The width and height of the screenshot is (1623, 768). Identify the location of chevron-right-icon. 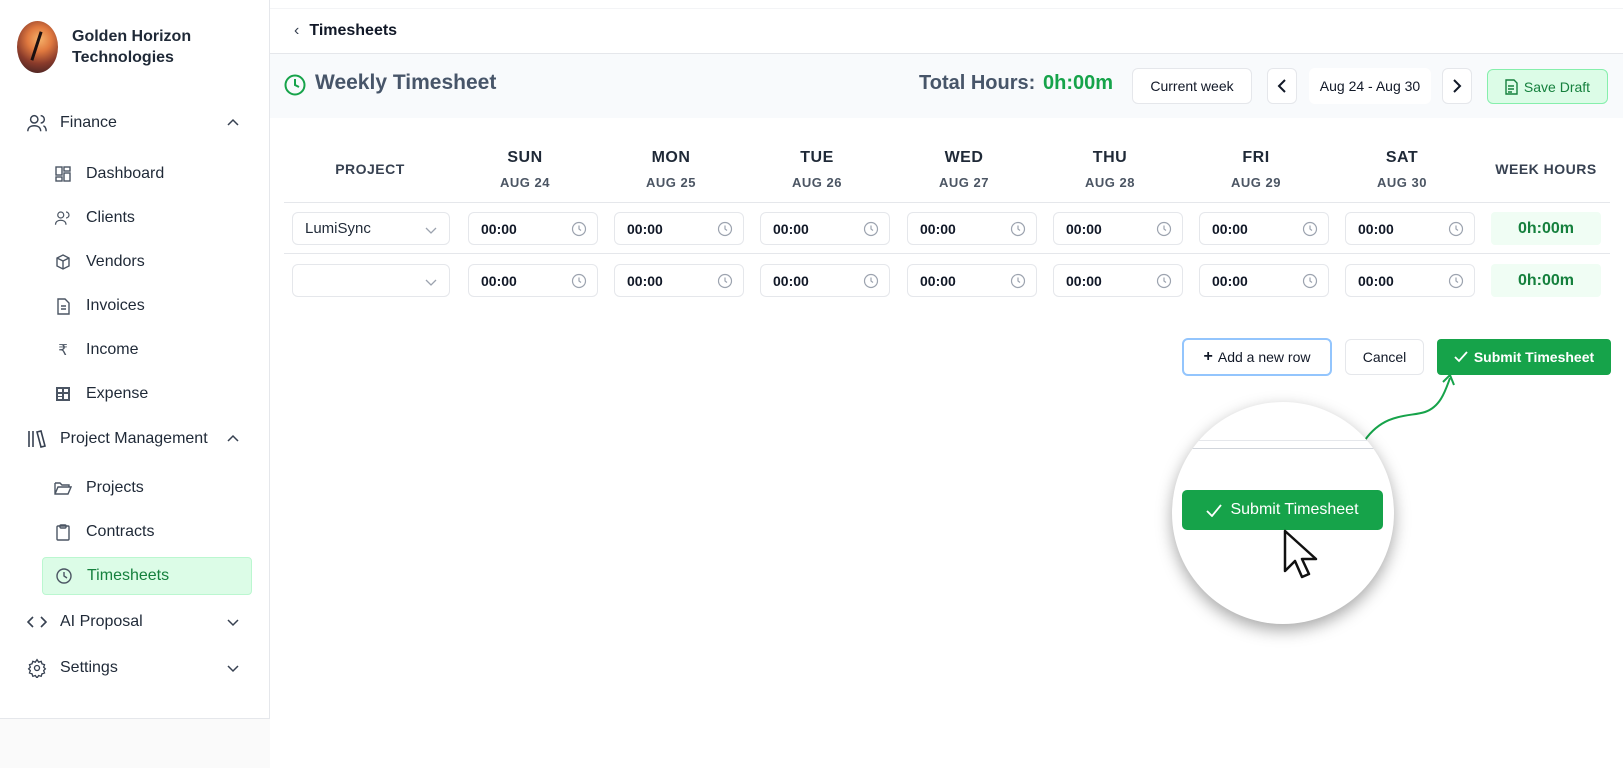
(1457, 86).